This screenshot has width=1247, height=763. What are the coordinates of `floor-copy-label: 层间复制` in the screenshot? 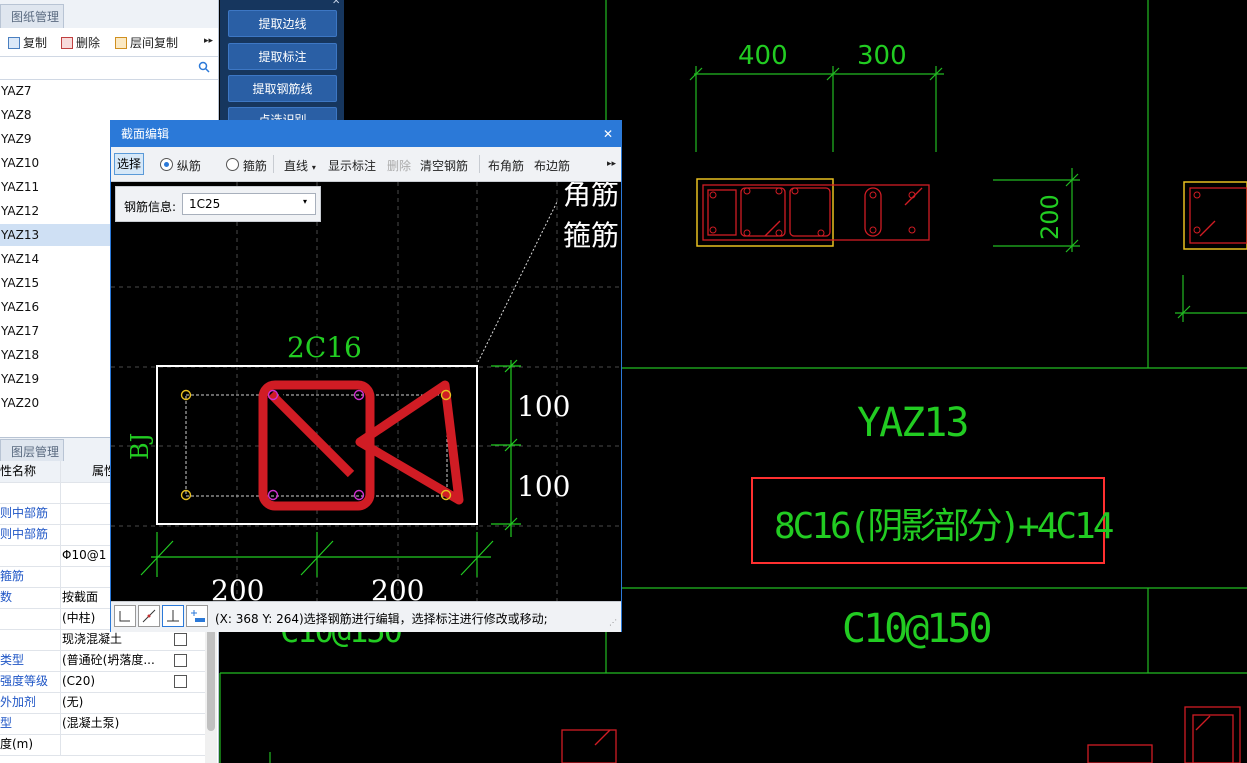 It's located at (154, 43).